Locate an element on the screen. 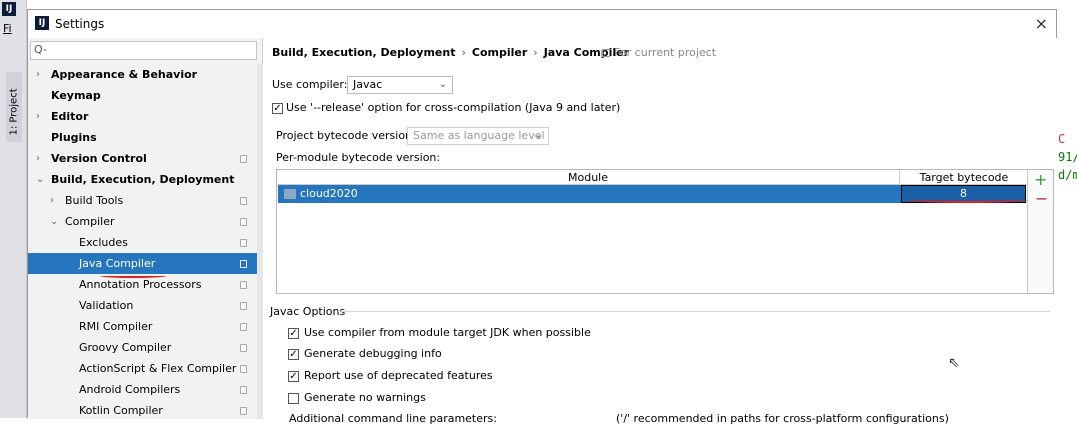 The image size is (1077, 425). dialog-titlebar: IJ Settings × is located at coordinates (542, 24).